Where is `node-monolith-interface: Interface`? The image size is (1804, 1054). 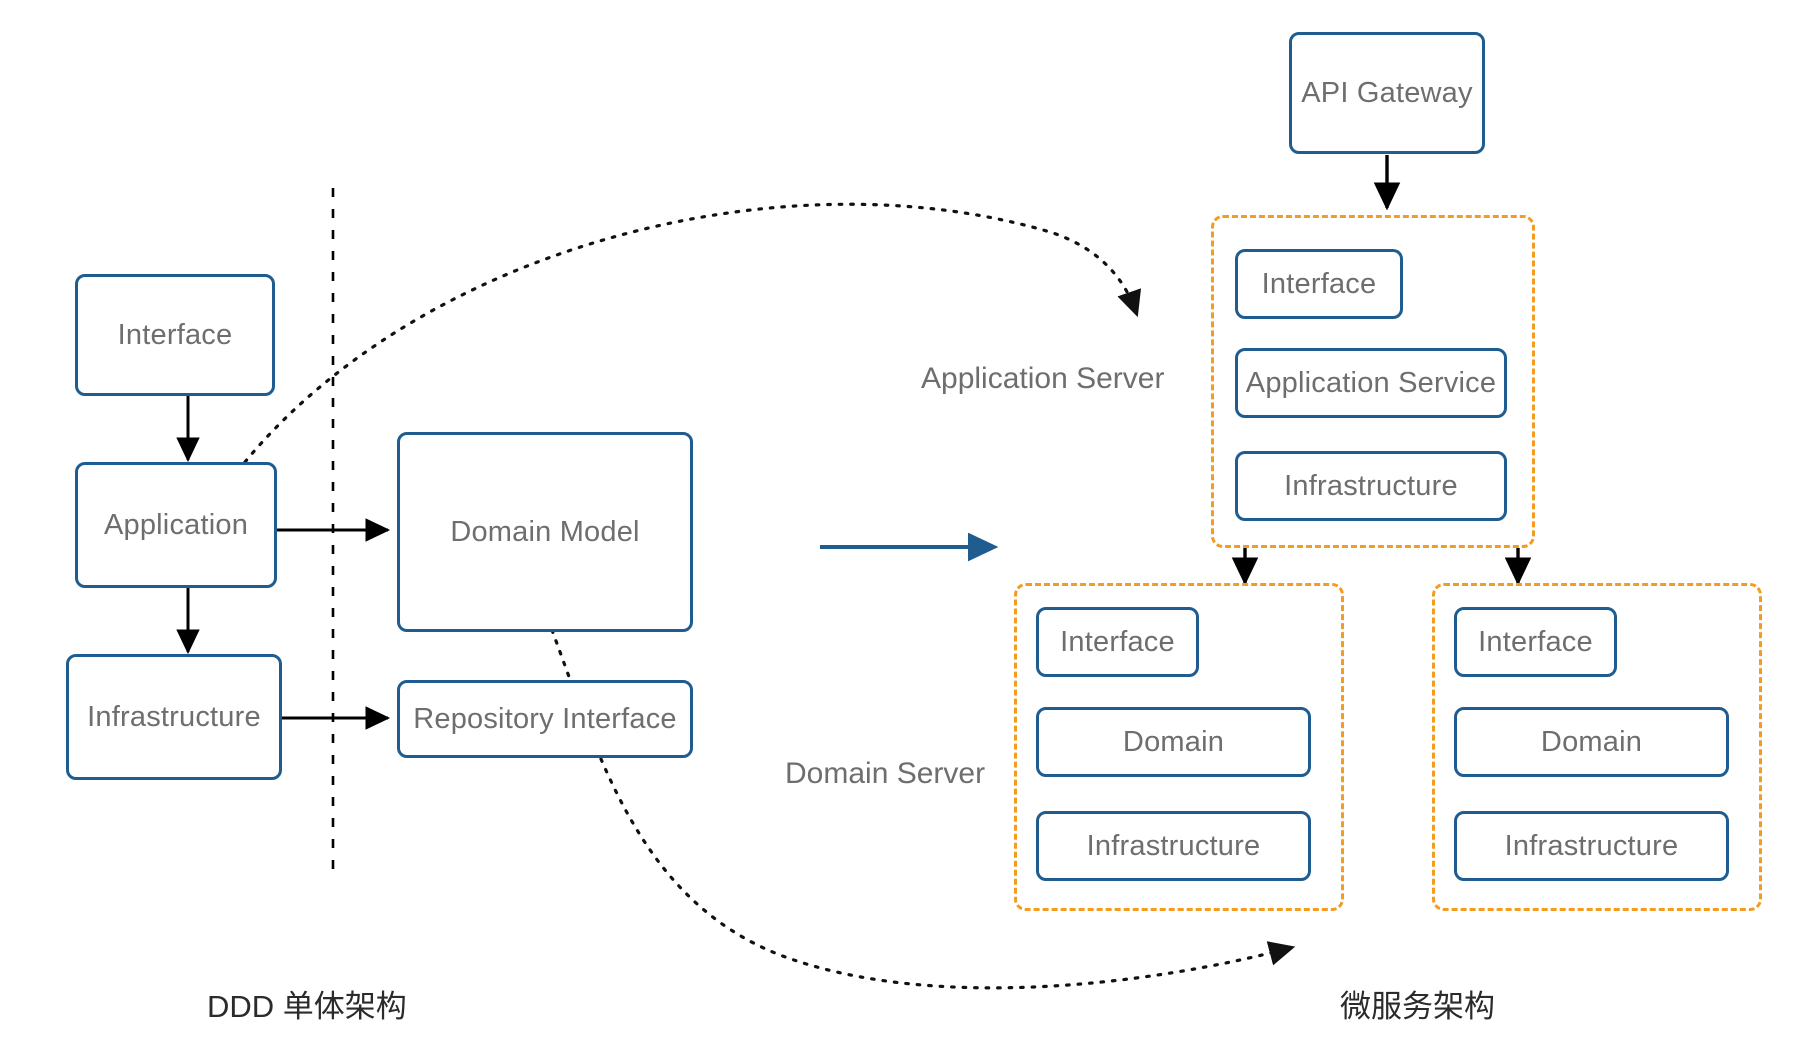
node-monolith-interface: Interface is located at coordinates (175, 335).